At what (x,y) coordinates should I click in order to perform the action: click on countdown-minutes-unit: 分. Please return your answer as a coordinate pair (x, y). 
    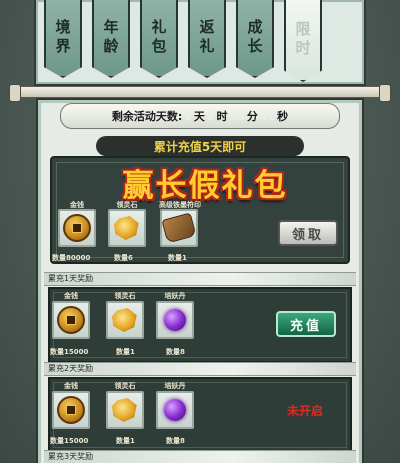
    Looking at the image, I should click on (252, 116).